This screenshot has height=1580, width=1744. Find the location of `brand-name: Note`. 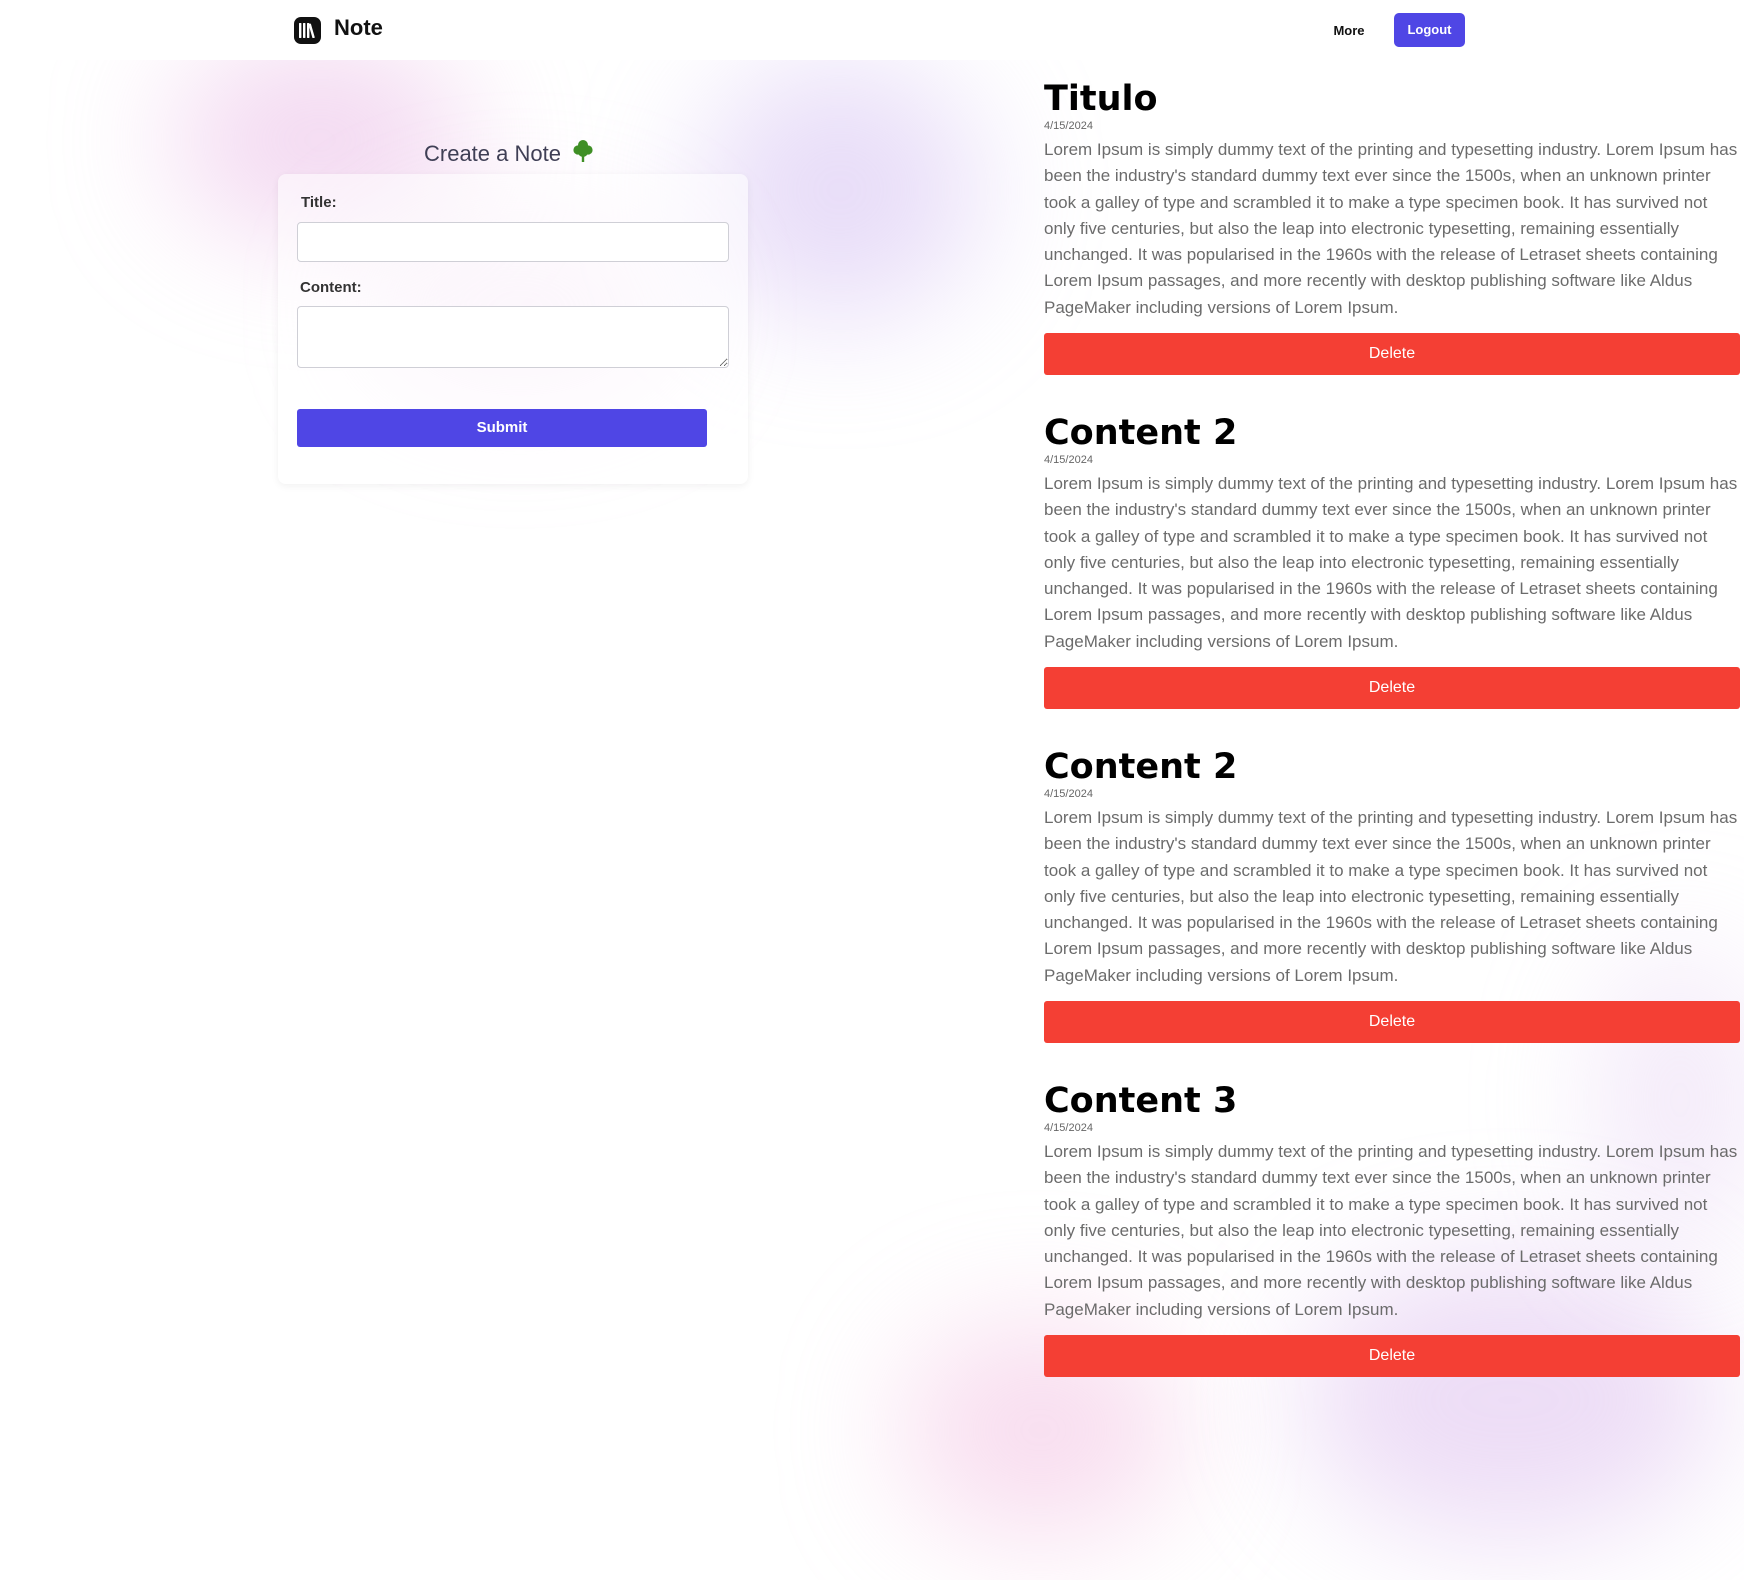

brand-name: Note is located at coordinates (358, 28).